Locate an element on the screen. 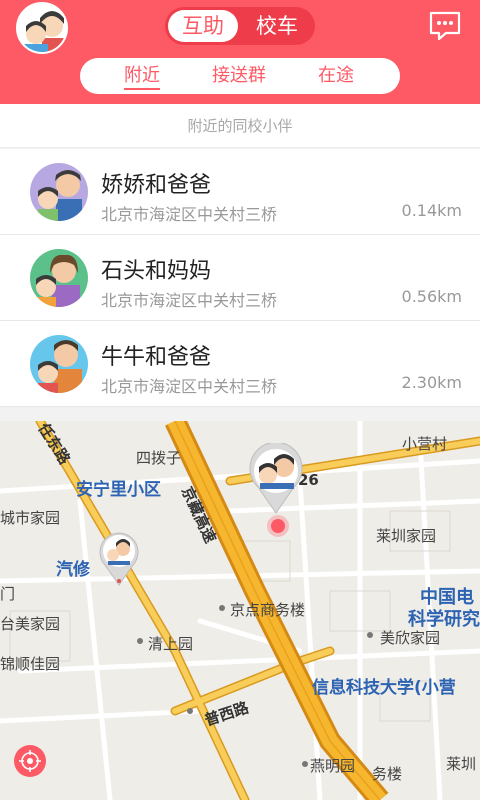  chat-bubble-icon is located at coordinates (445, 26).